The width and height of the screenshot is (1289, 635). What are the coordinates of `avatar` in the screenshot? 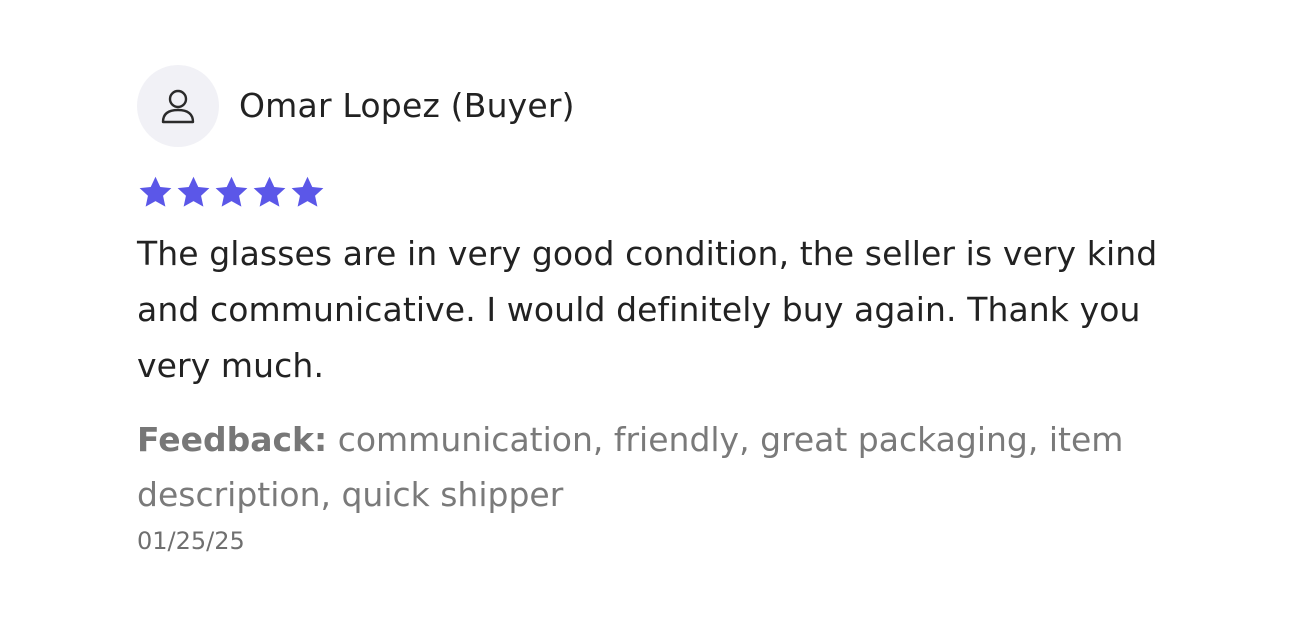 It's located at (178, 106).